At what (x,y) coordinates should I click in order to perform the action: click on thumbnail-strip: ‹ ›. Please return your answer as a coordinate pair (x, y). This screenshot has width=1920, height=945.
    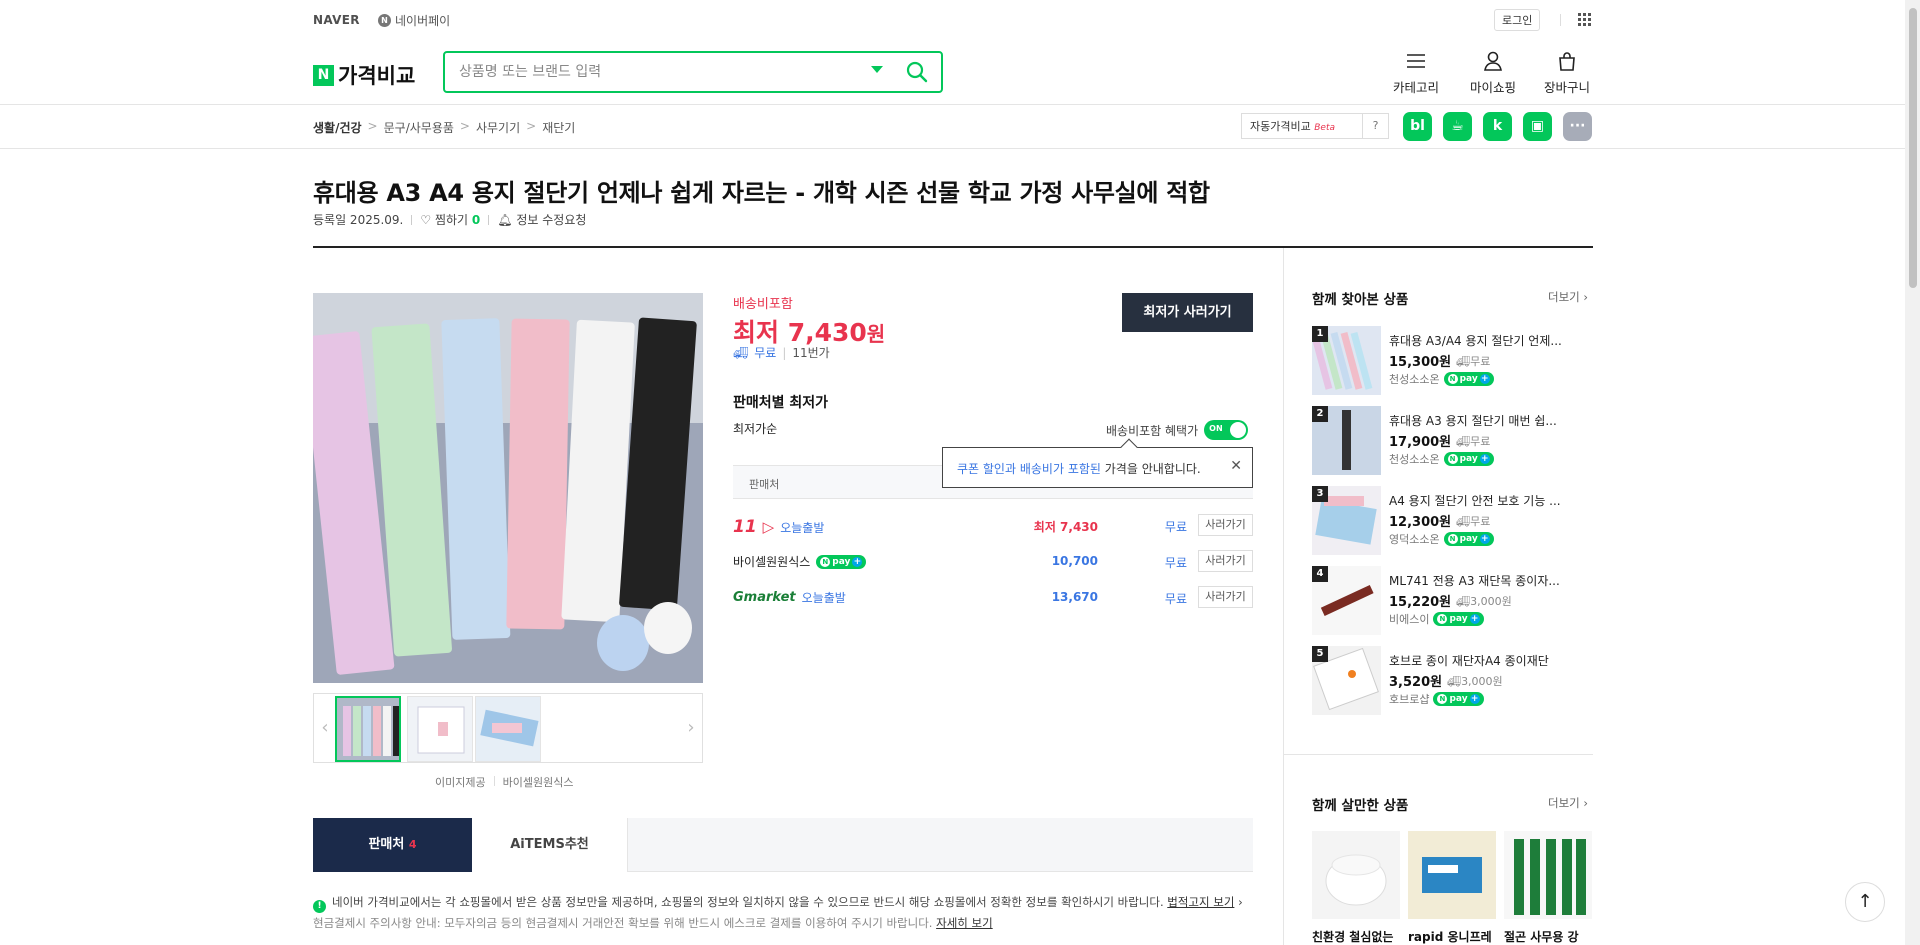
    Looking at the image, I should click on (508, 728).